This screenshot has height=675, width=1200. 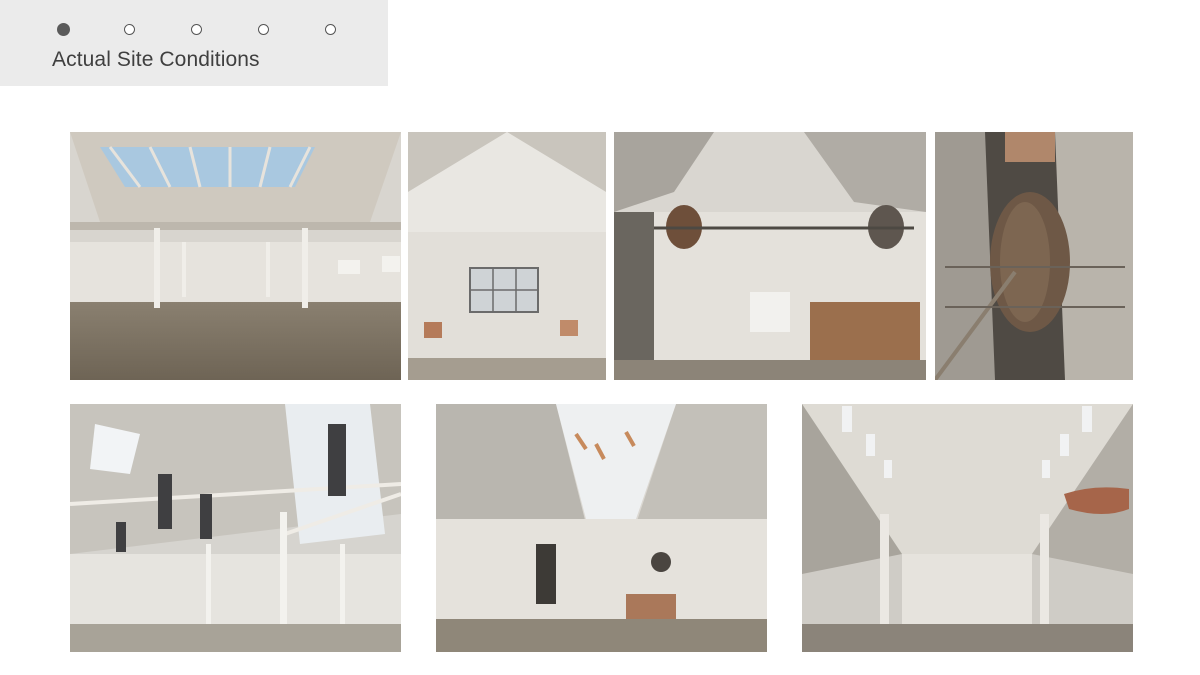 What do you see at coordinates (967, 528) in the screenshot?
I see `site-photo-long-hall` at bounding box center [967, 528].